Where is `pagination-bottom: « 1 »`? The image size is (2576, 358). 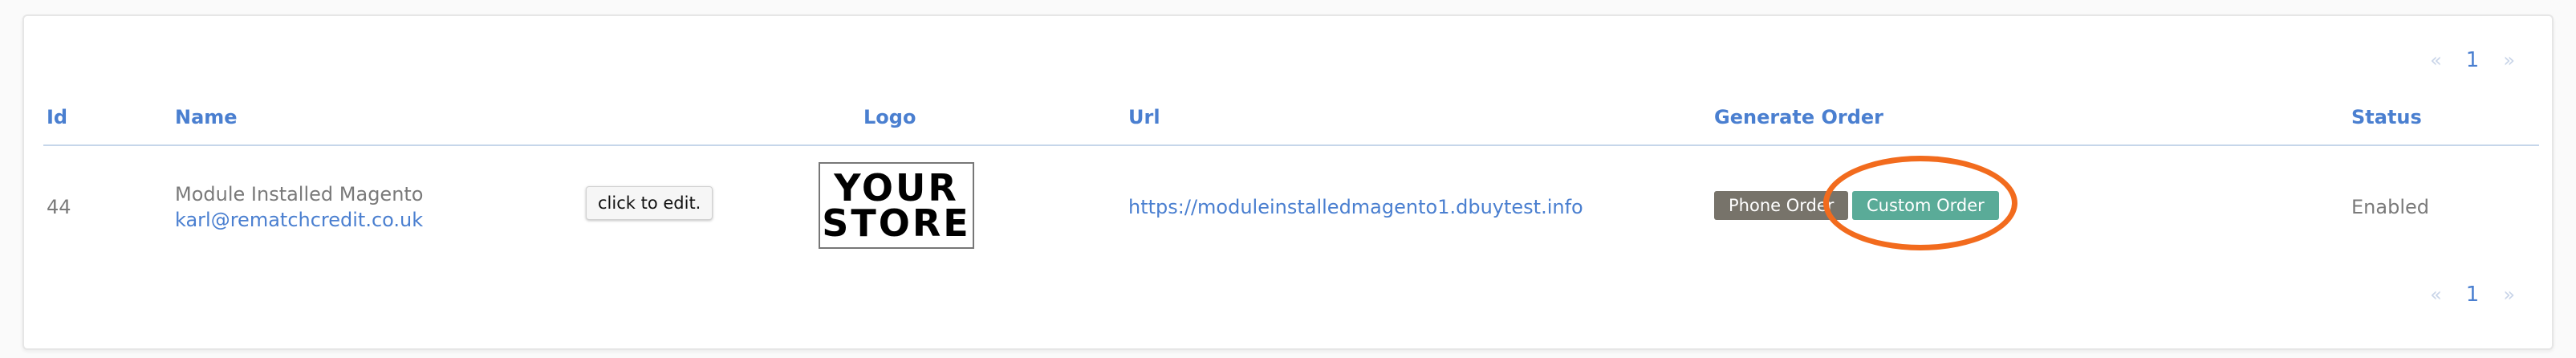 pagination-bottom: « 1 » is located at coordinates (2472, 295).